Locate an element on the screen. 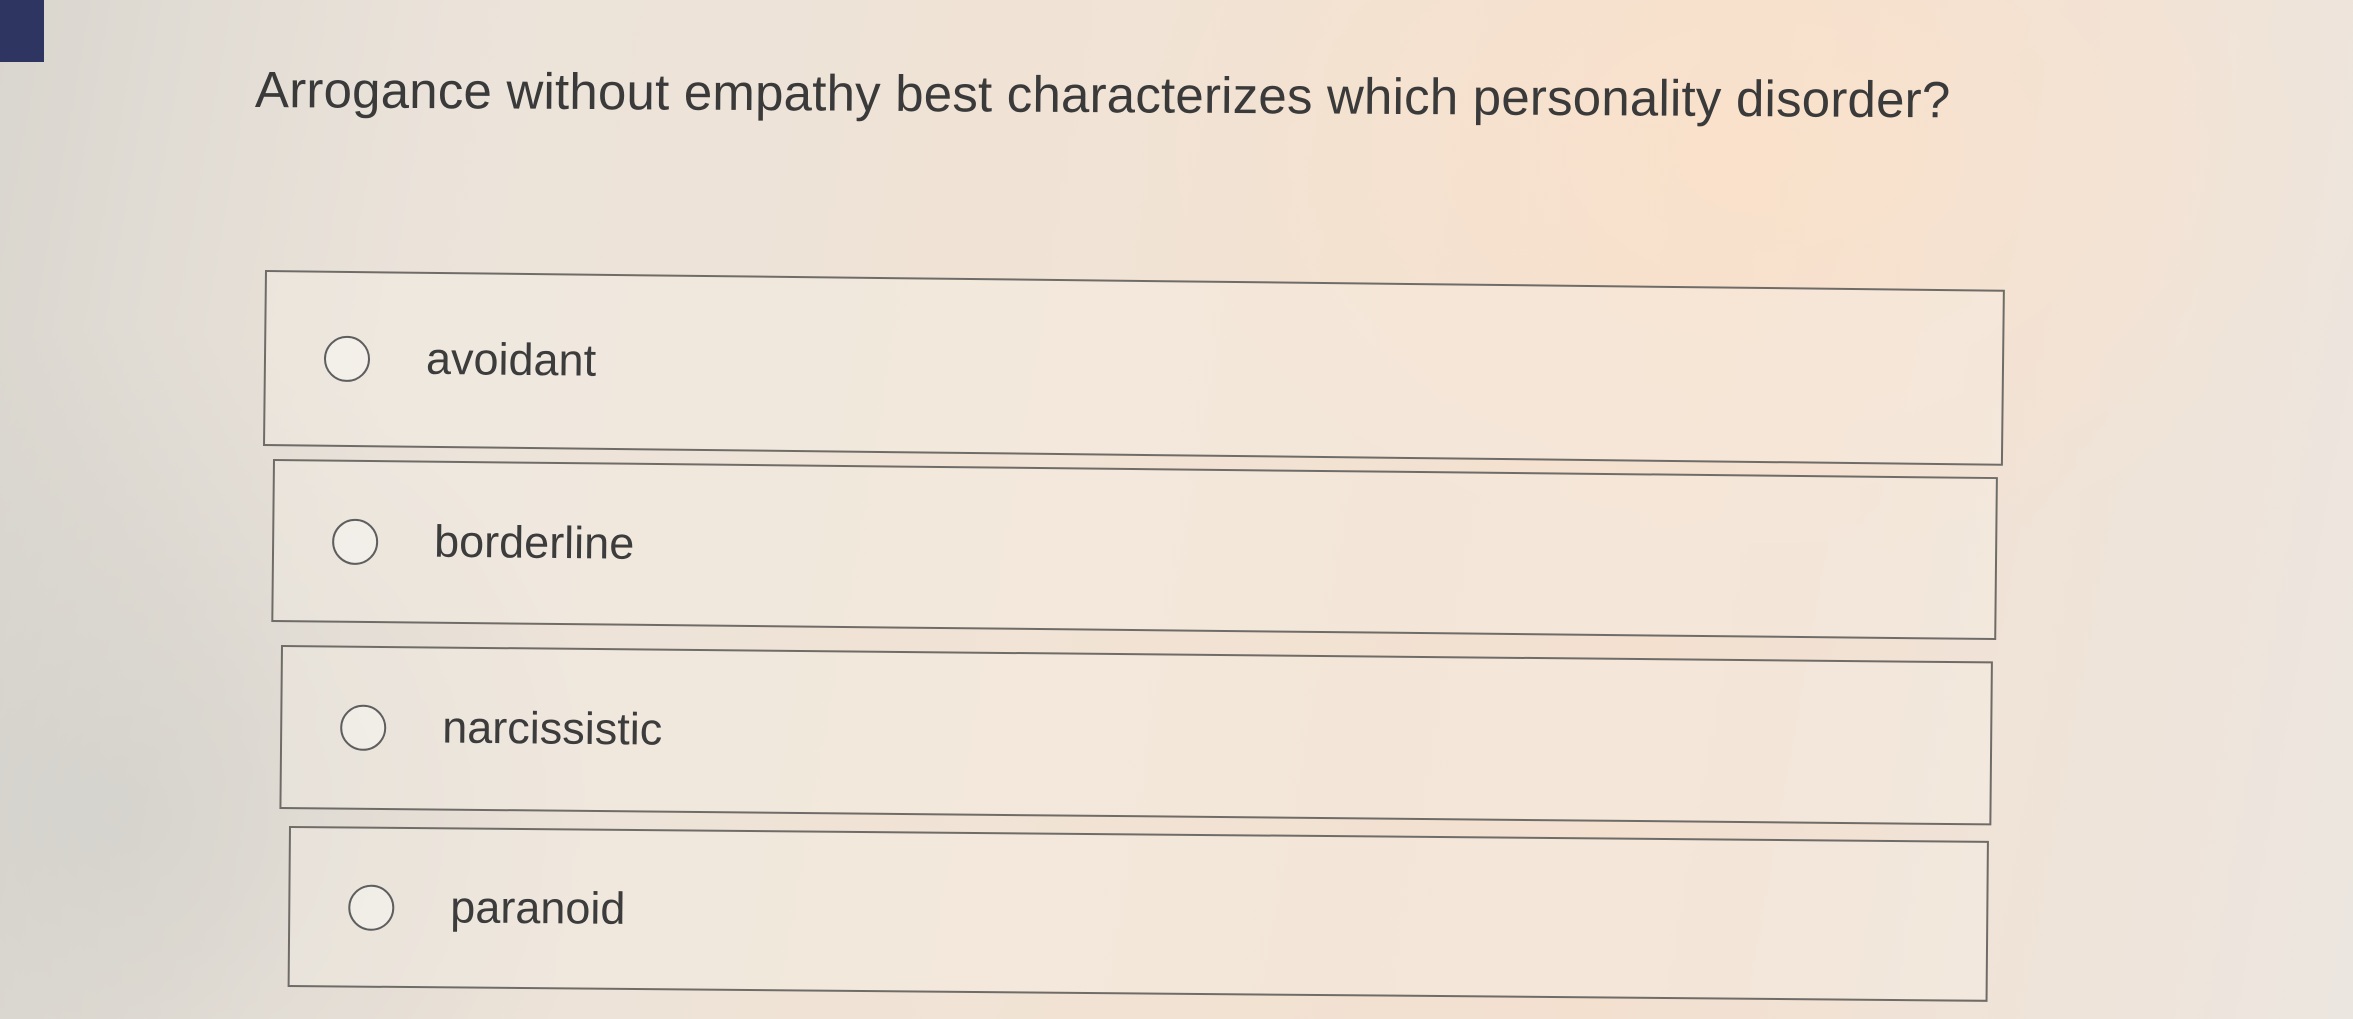  option-paranoid: paranoid is located at coordinates (1138, 914).